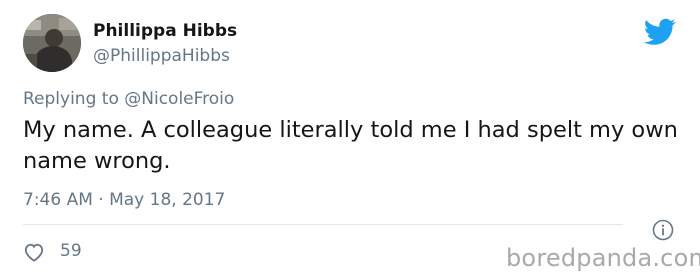 This screenshot has width=700, height=280. I want to click on like-count: 59, so click(71, 251).